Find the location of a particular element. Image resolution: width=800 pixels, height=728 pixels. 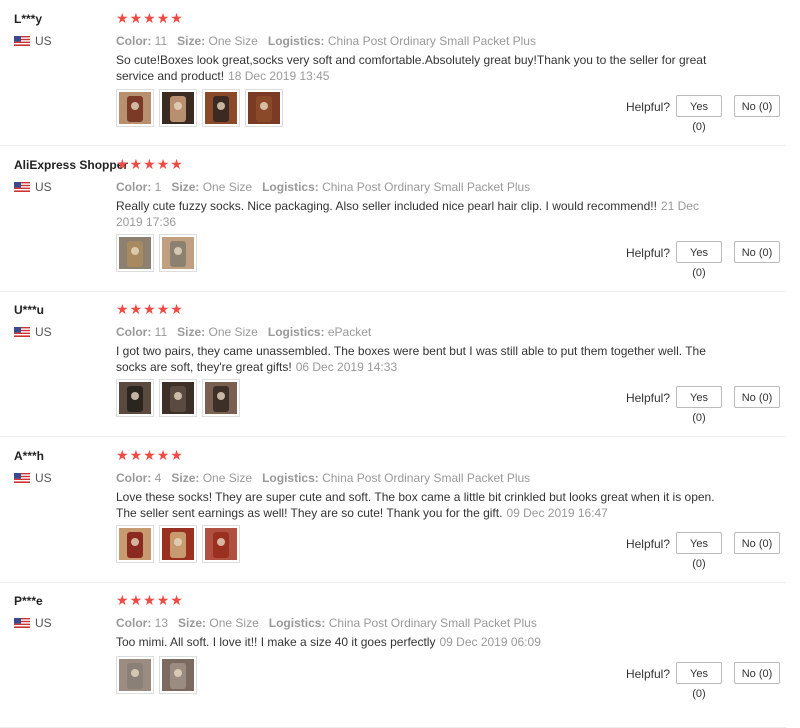

reviewer-name: A***h is located at coordinates (29, 456).